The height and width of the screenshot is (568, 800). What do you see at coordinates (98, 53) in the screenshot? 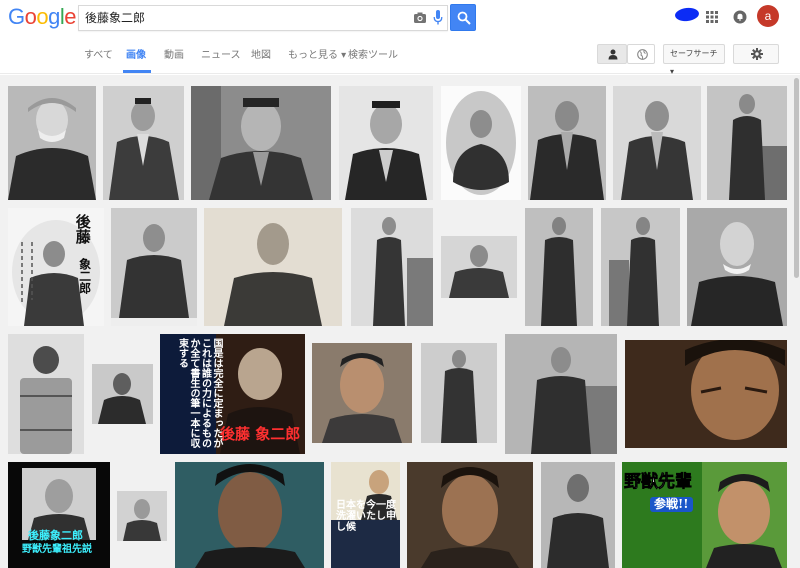
I see `tab-all: すべて` at bounding box center [98, 53].